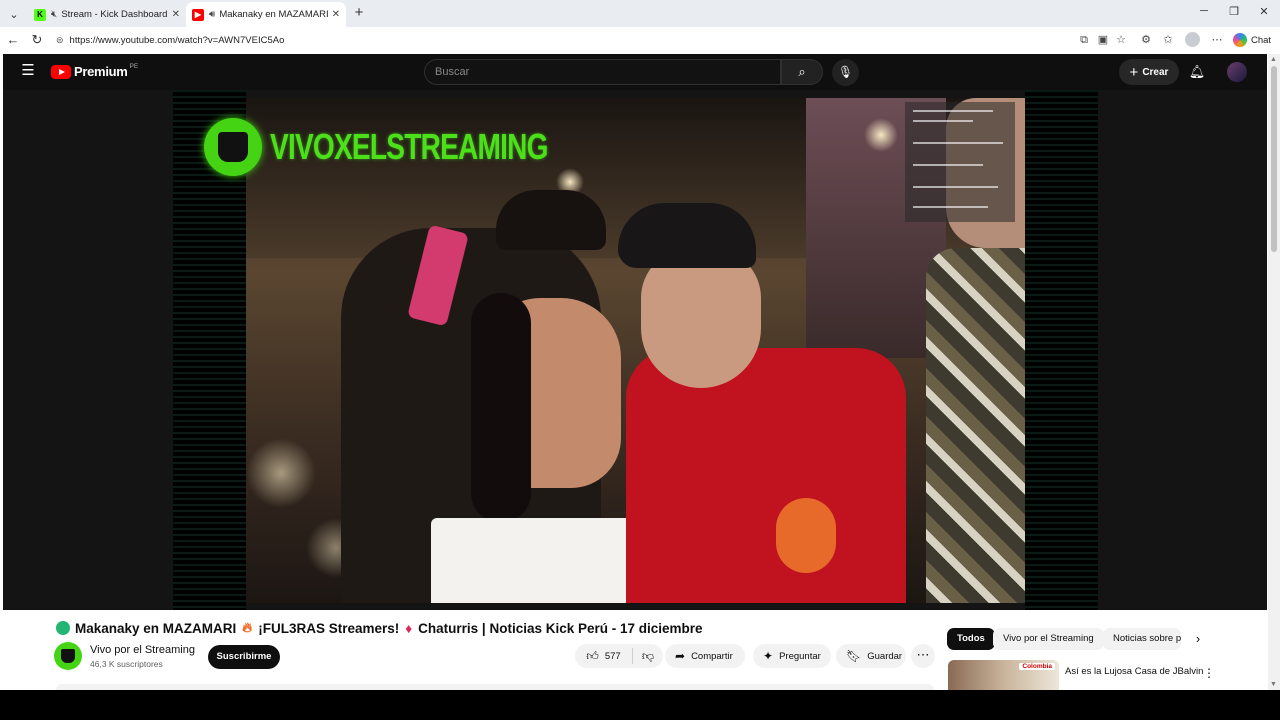 This screenshot has height=720, width=1280. What do you see at coordinates (1003, 675) in the screenshot?
I see `recommendation-thumbnail: Colombia` at bounding box center [1003, 675].